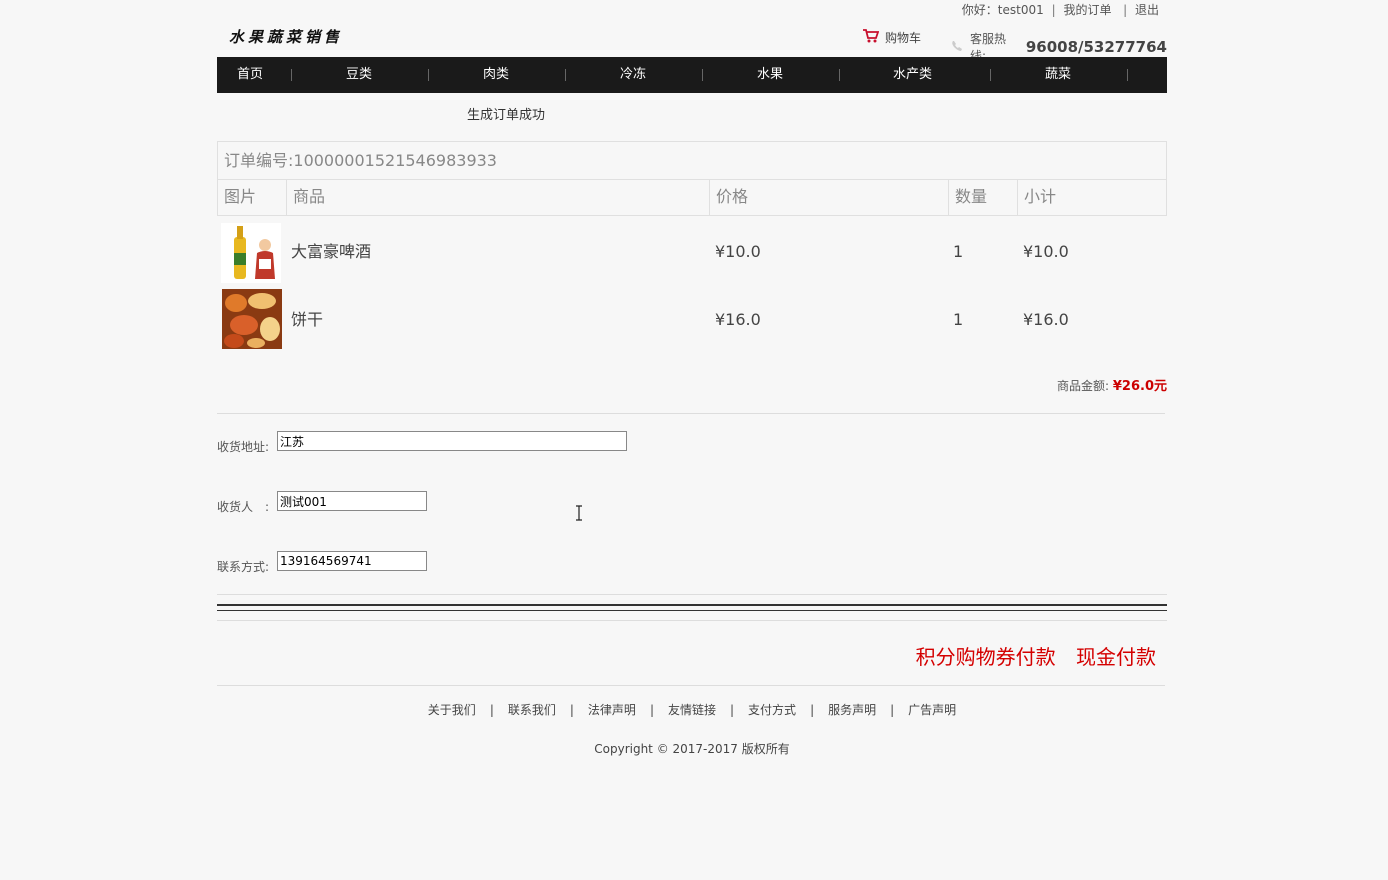  What do you see at coordinates (359, 75) in the screenshot?
I see `nav-item-beans: 豆类` at bounding box center [359, 75].